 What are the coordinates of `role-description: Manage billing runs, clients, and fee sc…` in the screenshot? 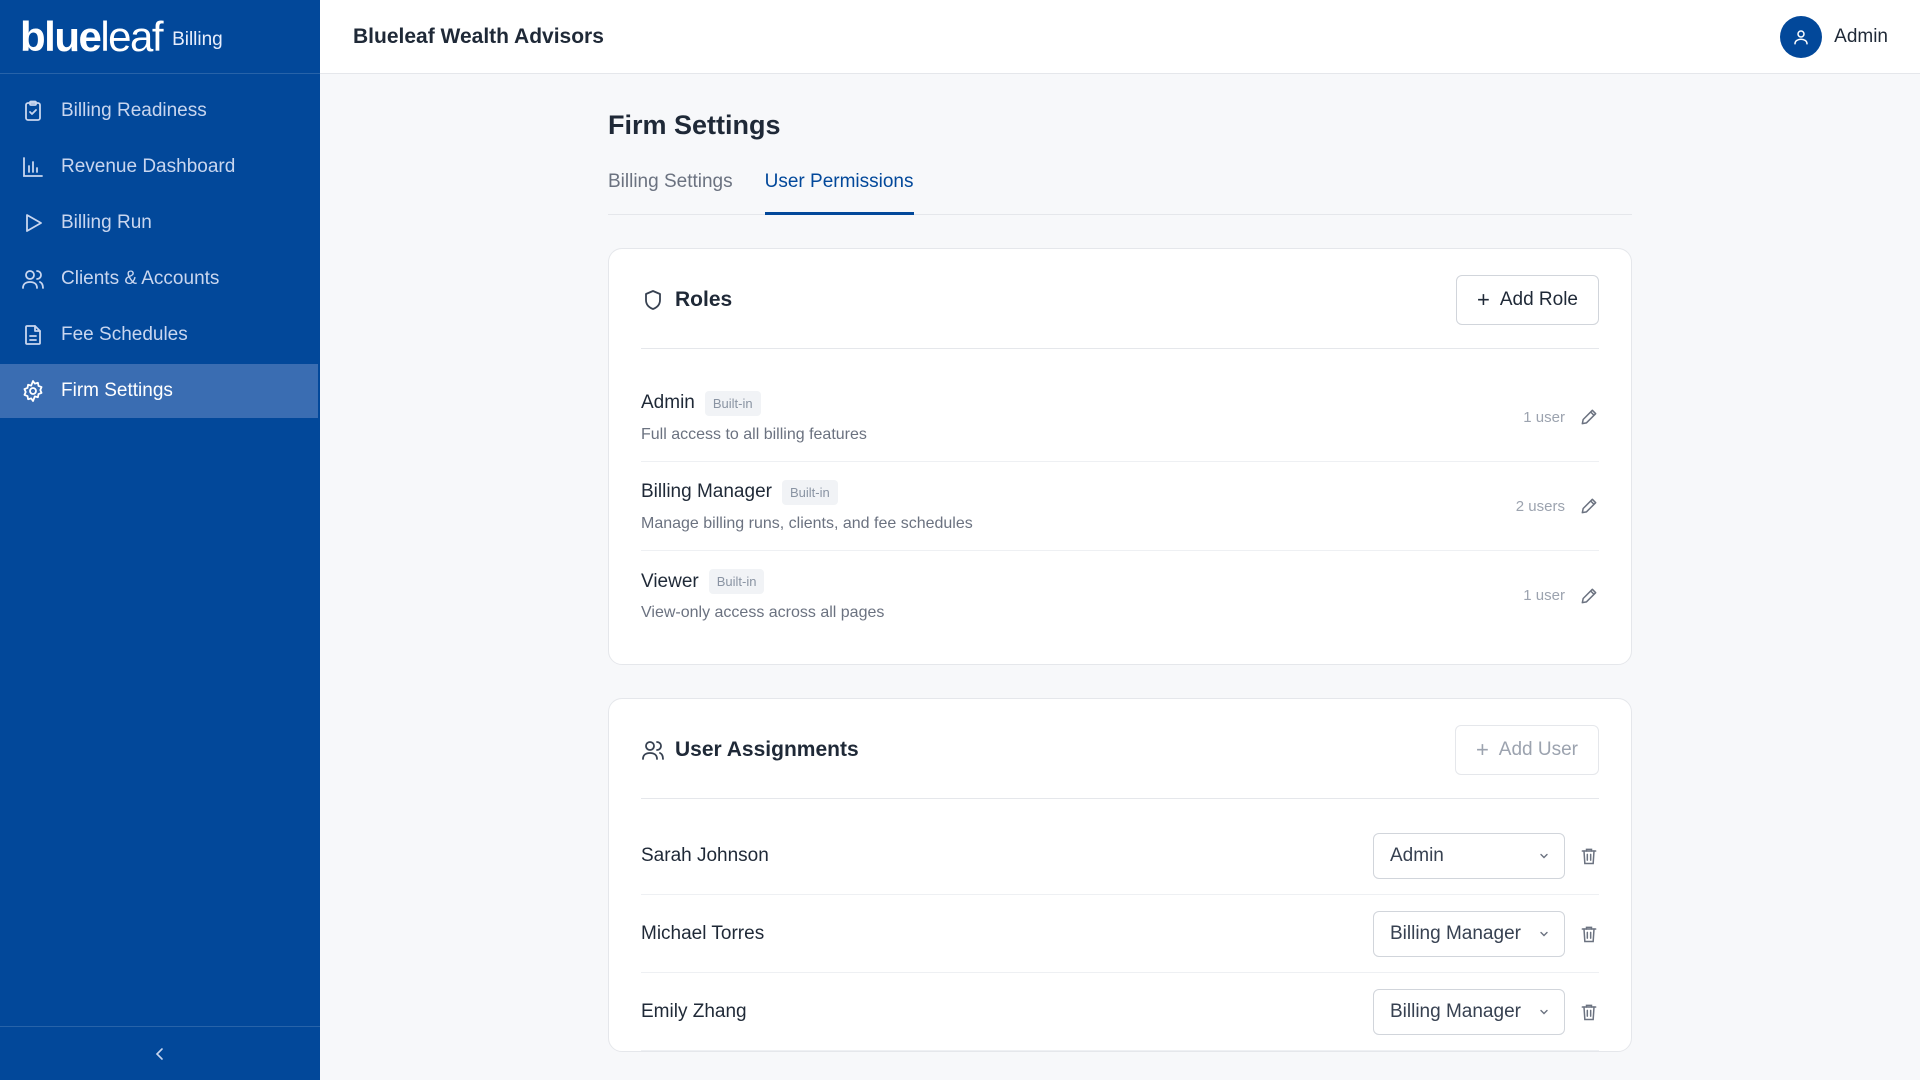 It's located at (807, 523).